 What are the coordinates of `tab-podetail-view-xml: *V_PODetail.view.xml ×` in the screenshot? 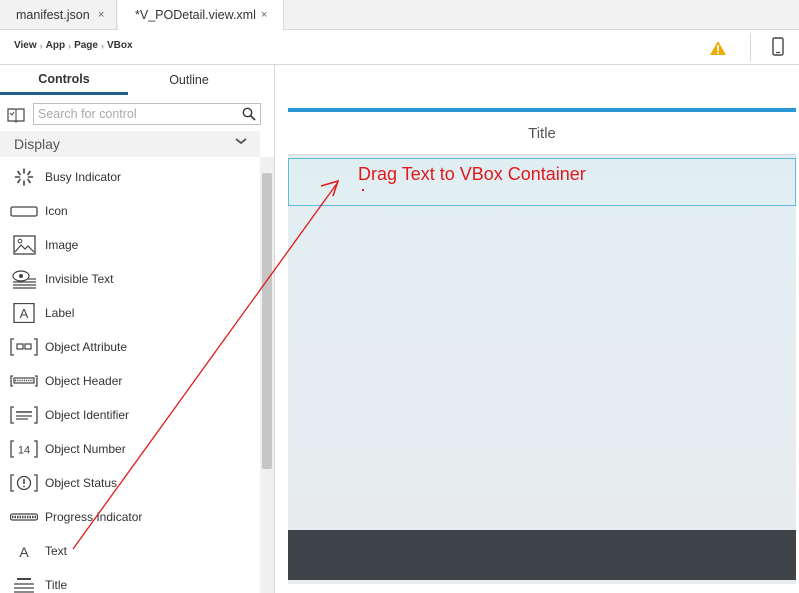 It's located at (201, 15).